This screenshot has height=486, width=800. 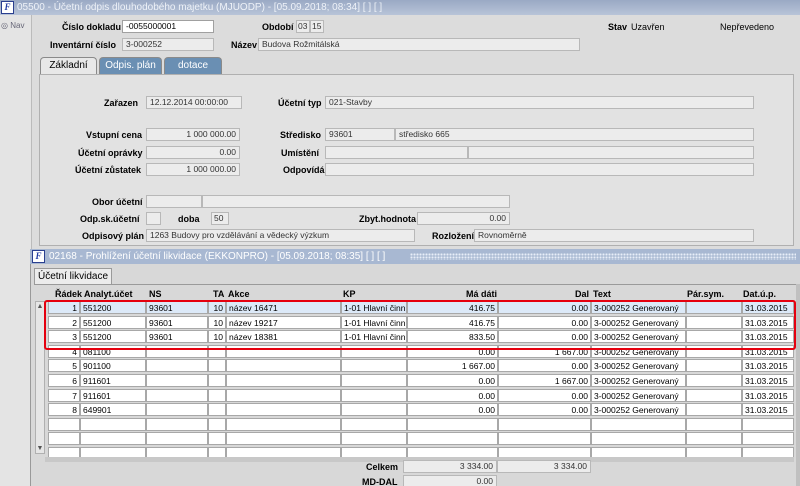 I want to click on vertical-scrollbar: ▲ ▼, so click(x=40, y=377).